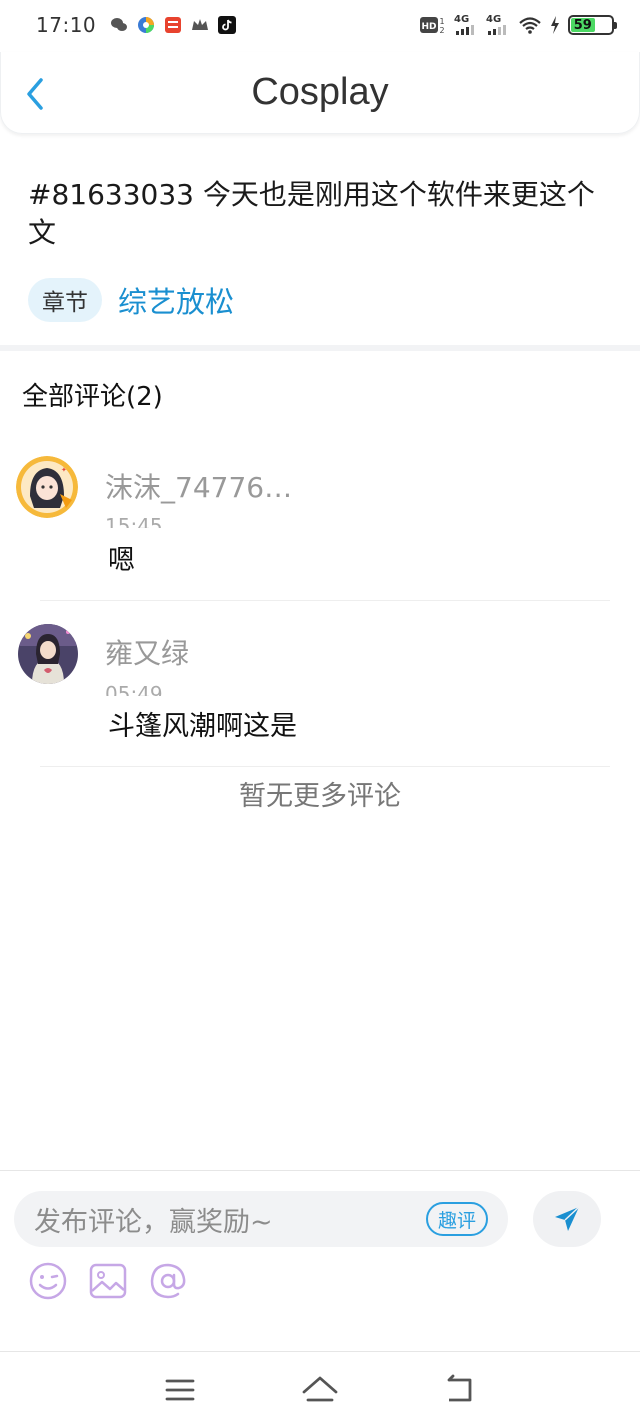 The image size is (640, 1428). I want to click on tiktok-icon, so click(227, 25).